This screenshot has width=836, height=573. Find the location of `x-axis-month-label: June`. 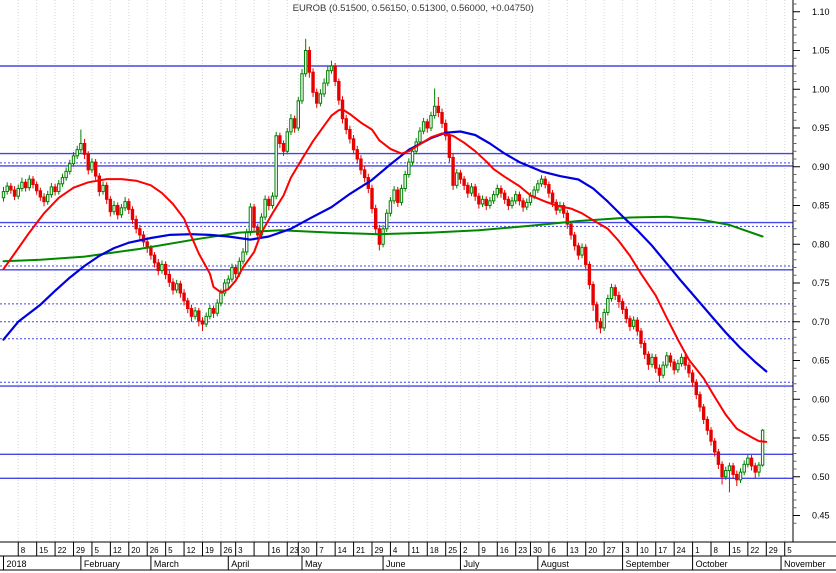

x-axis-month-label: June is located at coordinates (396, 564).